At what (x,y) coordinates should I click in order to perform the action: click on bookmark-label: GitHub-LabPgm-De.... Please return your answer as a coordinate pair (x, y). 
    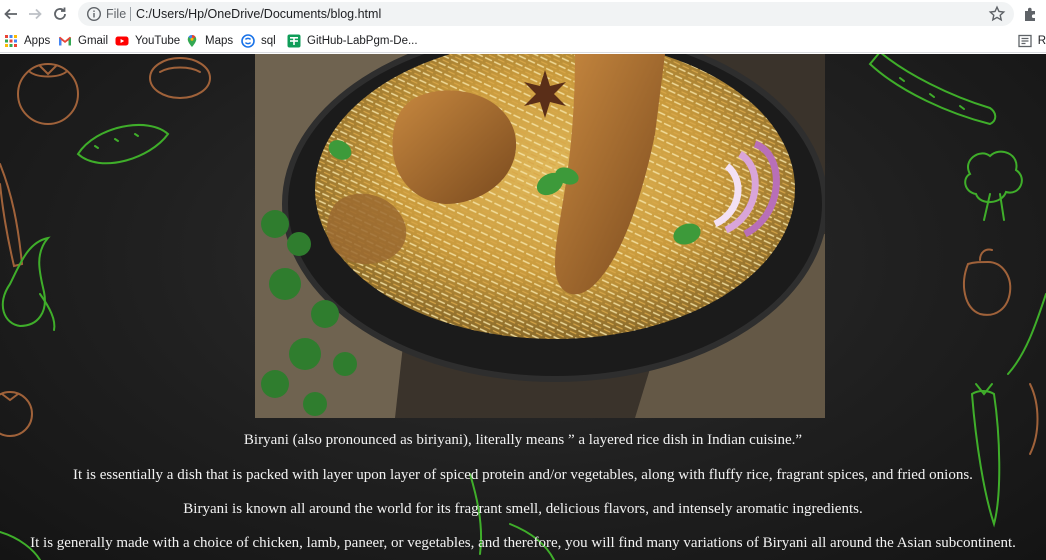
    Looking at the image, I should click on (362, 41).